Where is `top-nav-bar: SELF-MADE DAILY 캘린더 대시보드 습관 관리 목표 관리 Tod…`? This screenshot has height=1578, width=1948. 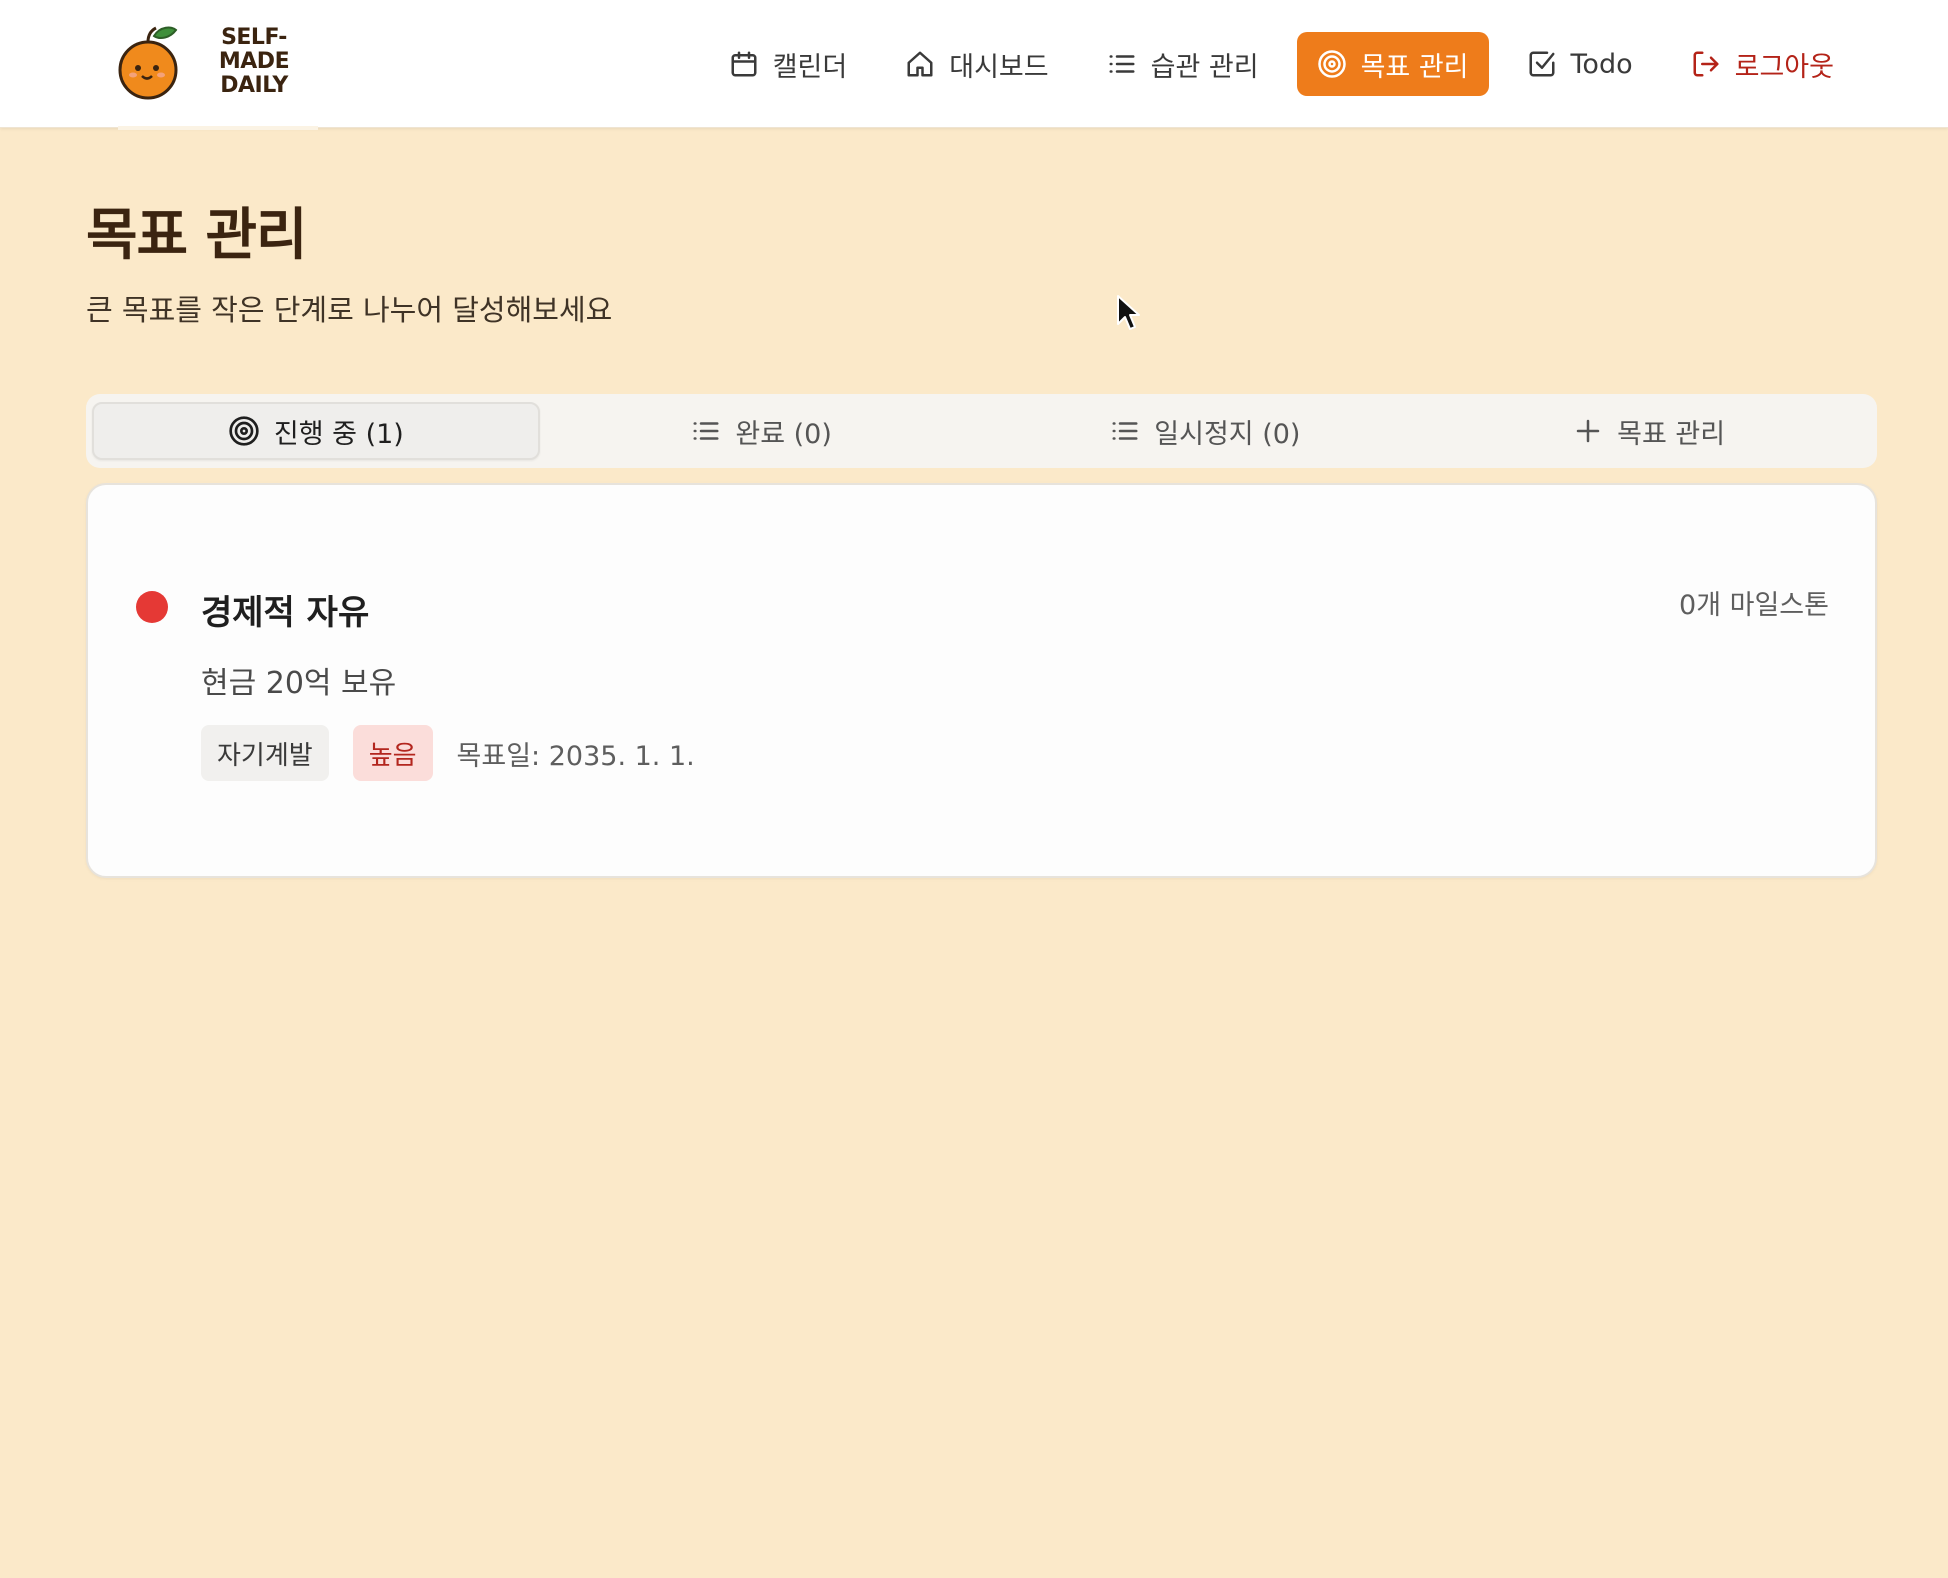 top-nav-bar: SELF-MADE DAILY 캘린더 대시보드 습관 관리 목표 관리 Tod… is located at coordinates (974, 65).